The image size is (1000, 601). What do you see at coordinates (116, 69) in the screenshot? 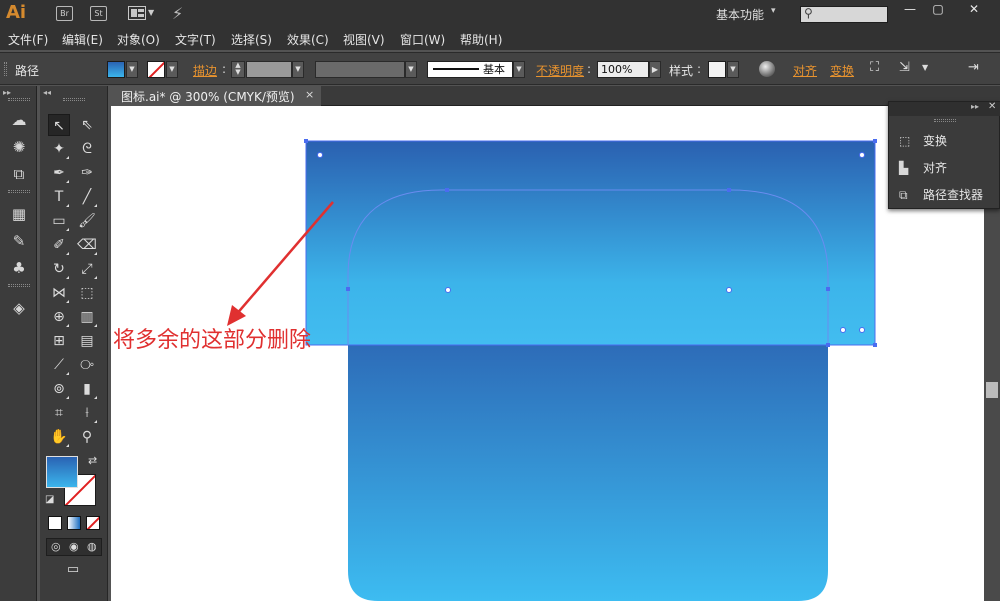
I see `fill-swatch` at bounding box center [116, 69].